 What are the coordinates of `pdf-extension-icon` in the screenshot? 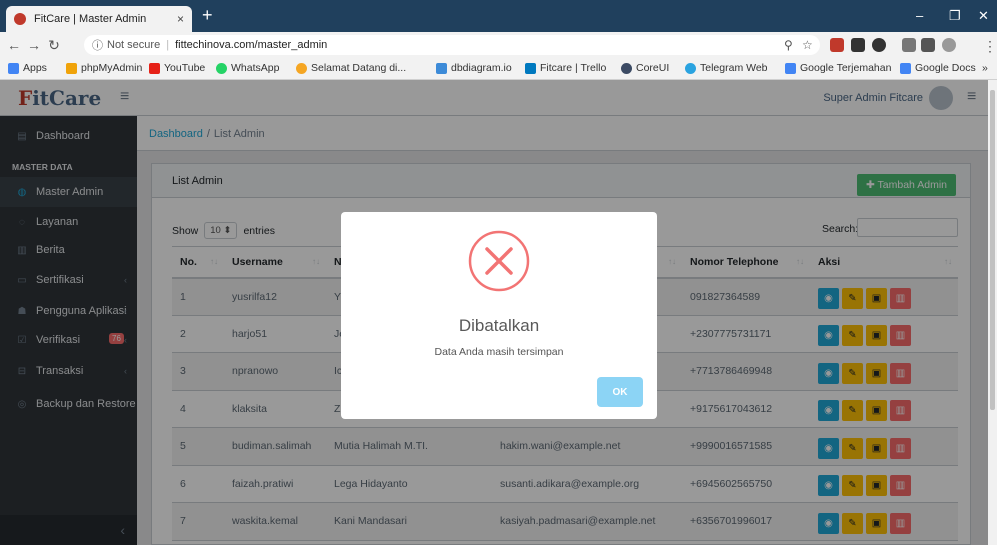 It's located at (858, 45).